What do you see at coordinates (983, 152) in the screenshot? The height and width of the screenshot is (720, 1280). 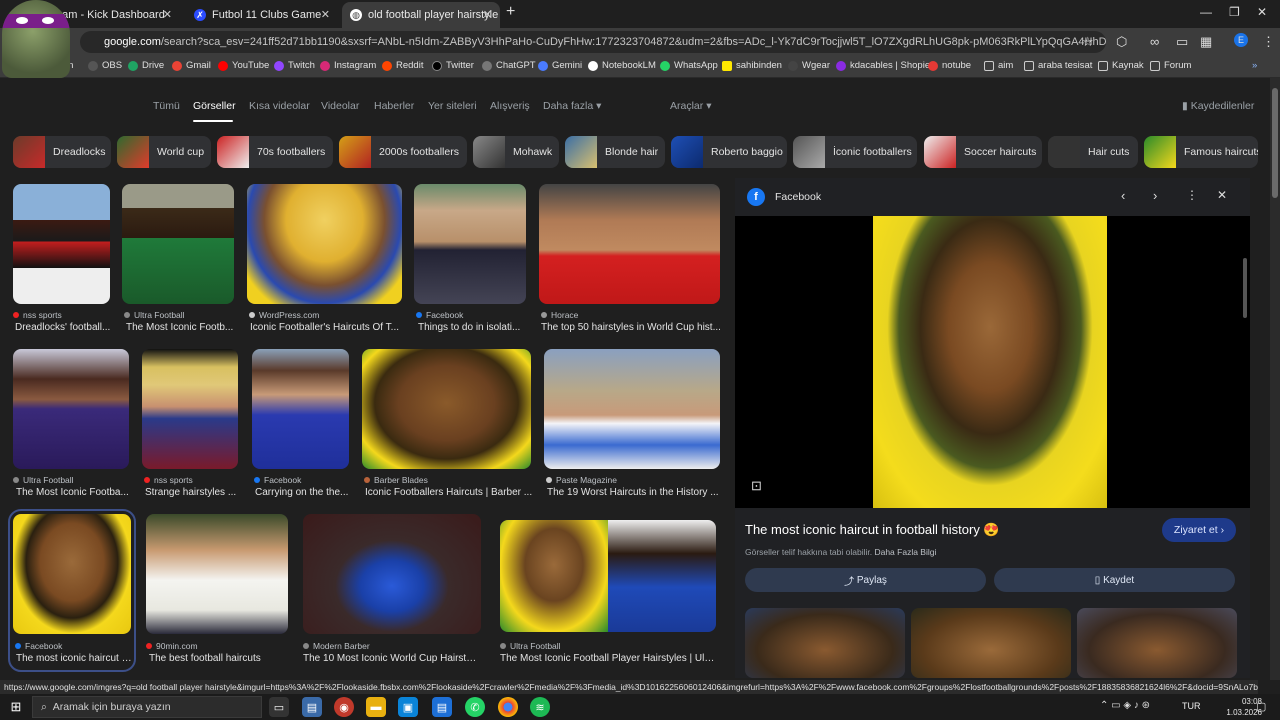 I see `chip-soccer-haircuts: Soccer haircuts` at bounding box center [983, 152].